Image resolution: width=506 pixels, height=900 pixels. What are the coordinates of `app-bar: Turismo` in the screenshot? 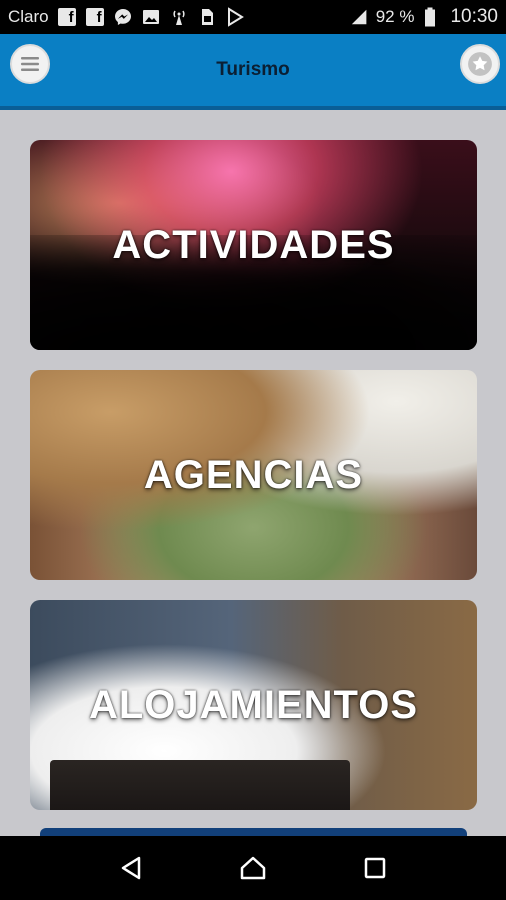 It's located at (253, 72).